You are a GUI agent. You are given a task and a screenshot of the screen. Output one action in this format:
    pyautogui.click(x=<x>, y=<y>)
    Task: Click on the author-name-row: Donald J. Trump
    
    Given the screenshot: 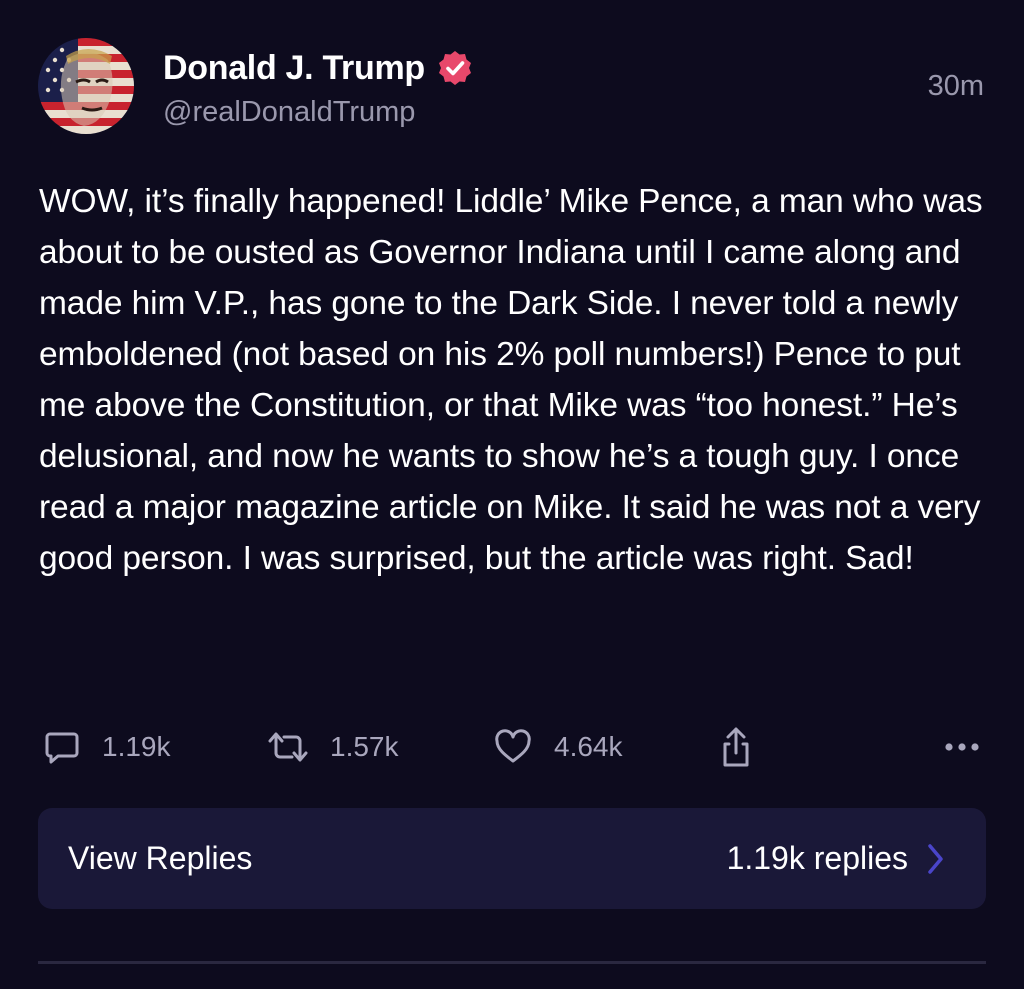 What is the action you would take?
    pyautogui.click(x=318, y=68)
    